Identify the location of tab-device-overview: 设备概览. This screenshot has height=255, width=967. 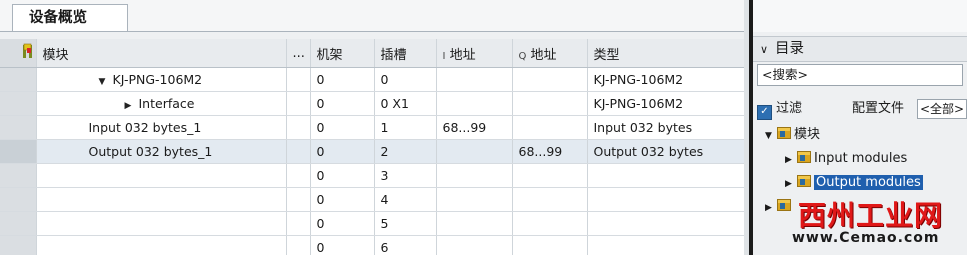
(70, 18).